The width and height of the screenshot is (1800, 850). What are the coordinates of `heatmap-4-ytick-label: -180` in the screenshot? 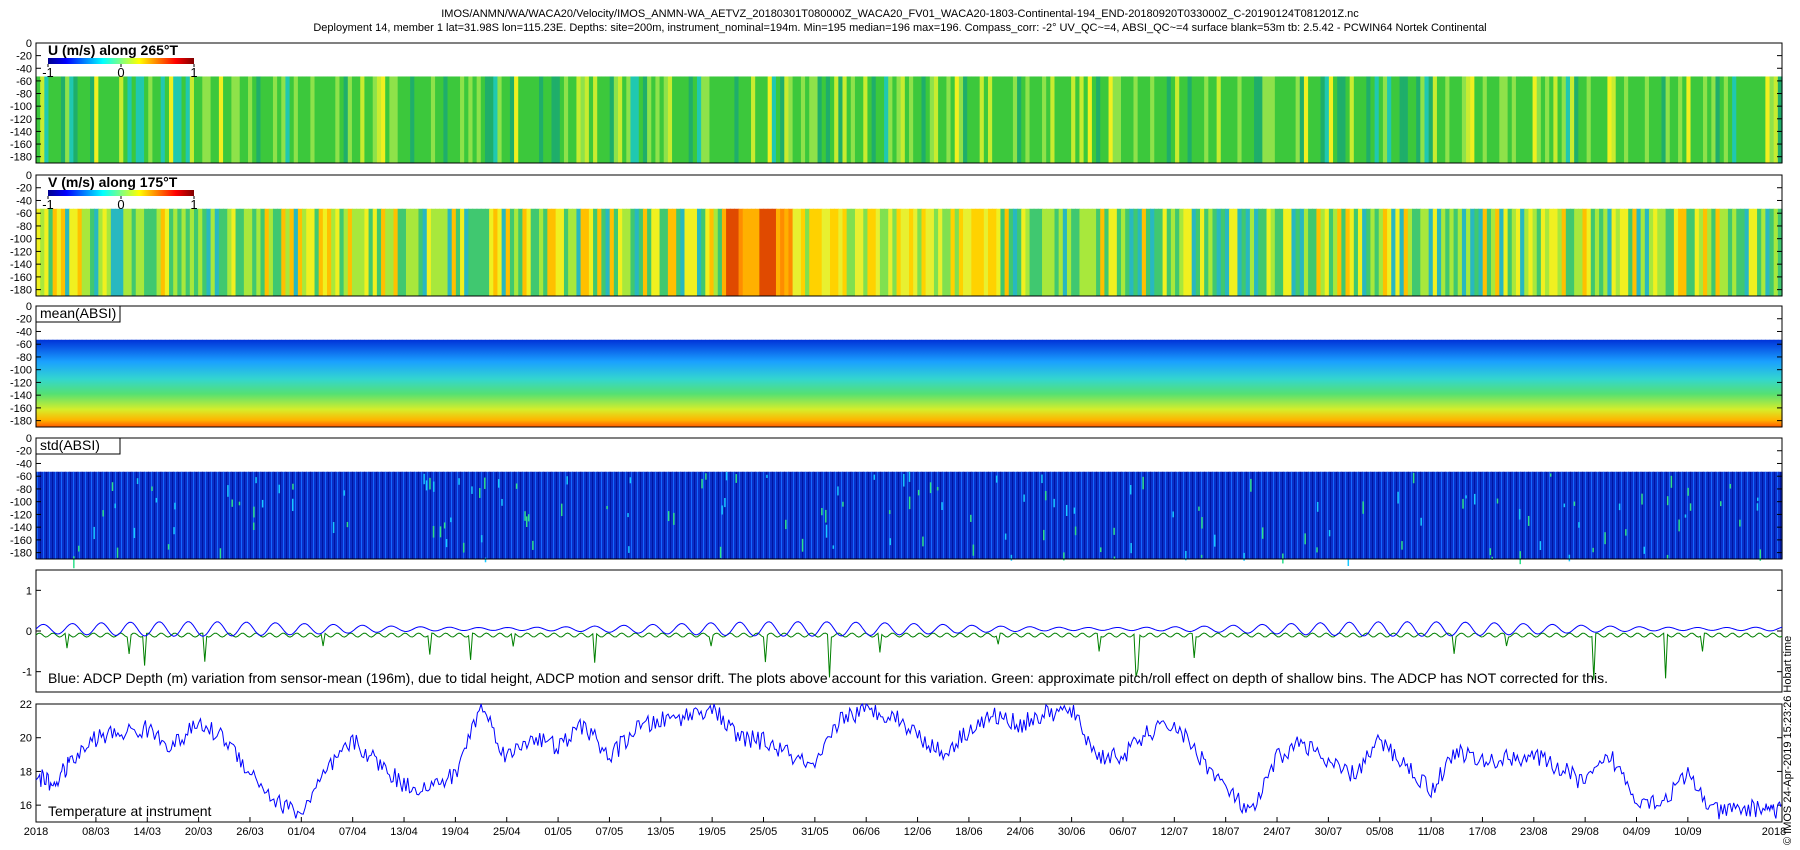 It's located at (21, 554).